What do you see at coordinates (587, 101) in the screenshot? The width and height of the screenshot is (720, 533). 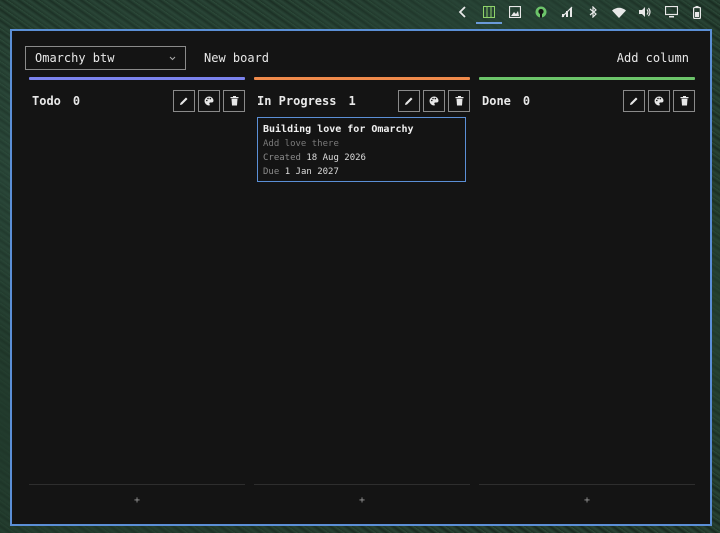 I see `column-header: Done 0` at bounding box center [587, 101].